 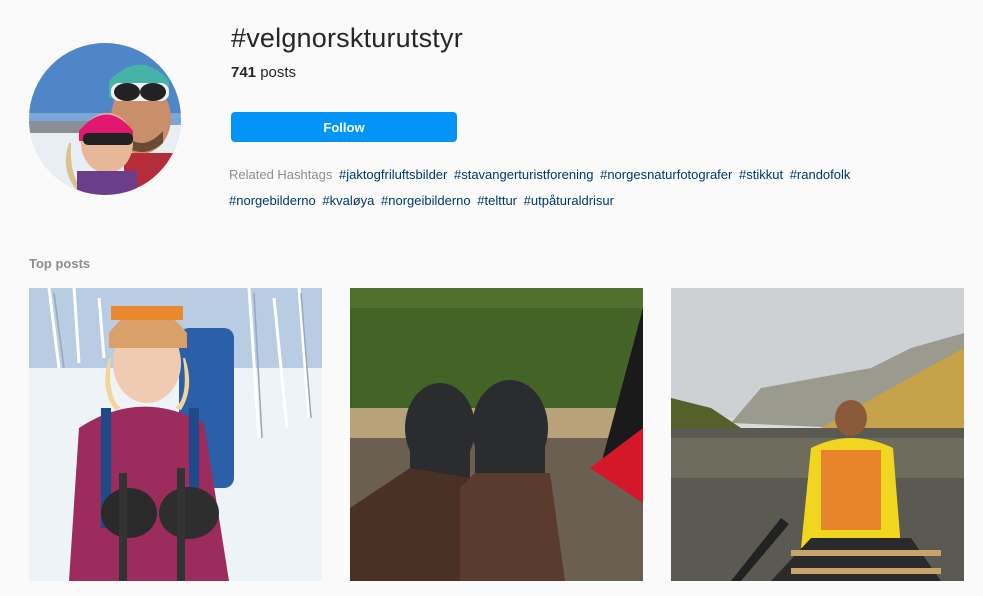 I want to click on top-posts-heading: Top posts, so click(x=60, y=263).